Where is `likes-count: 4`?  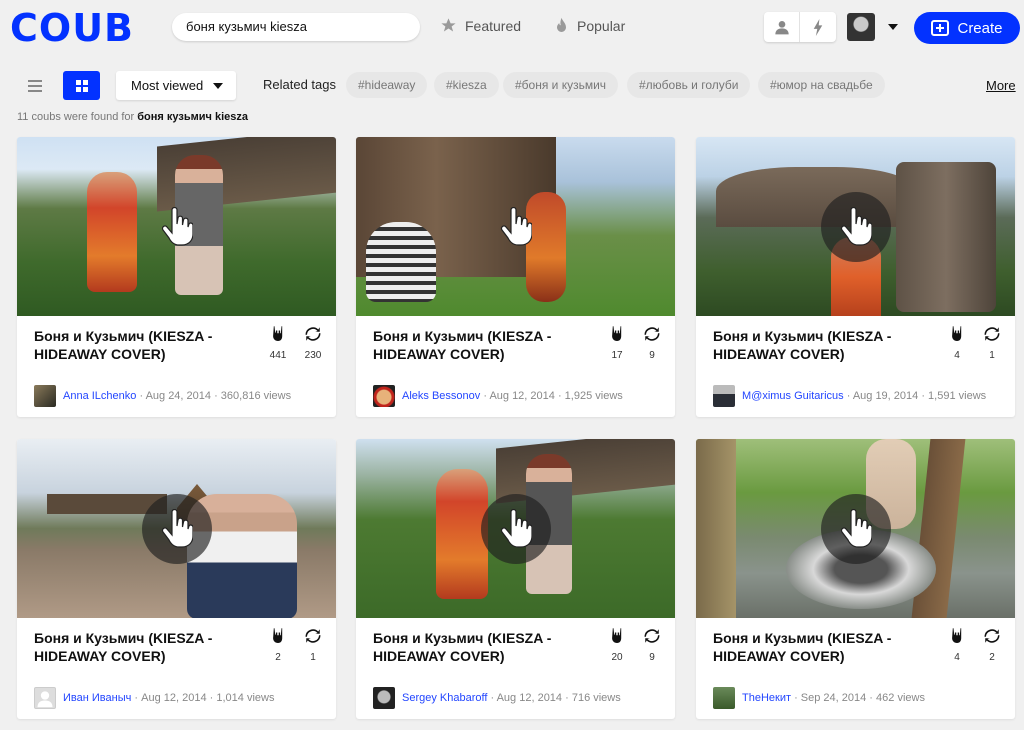 likes-count: 4 is located at coordinates (957, 355).